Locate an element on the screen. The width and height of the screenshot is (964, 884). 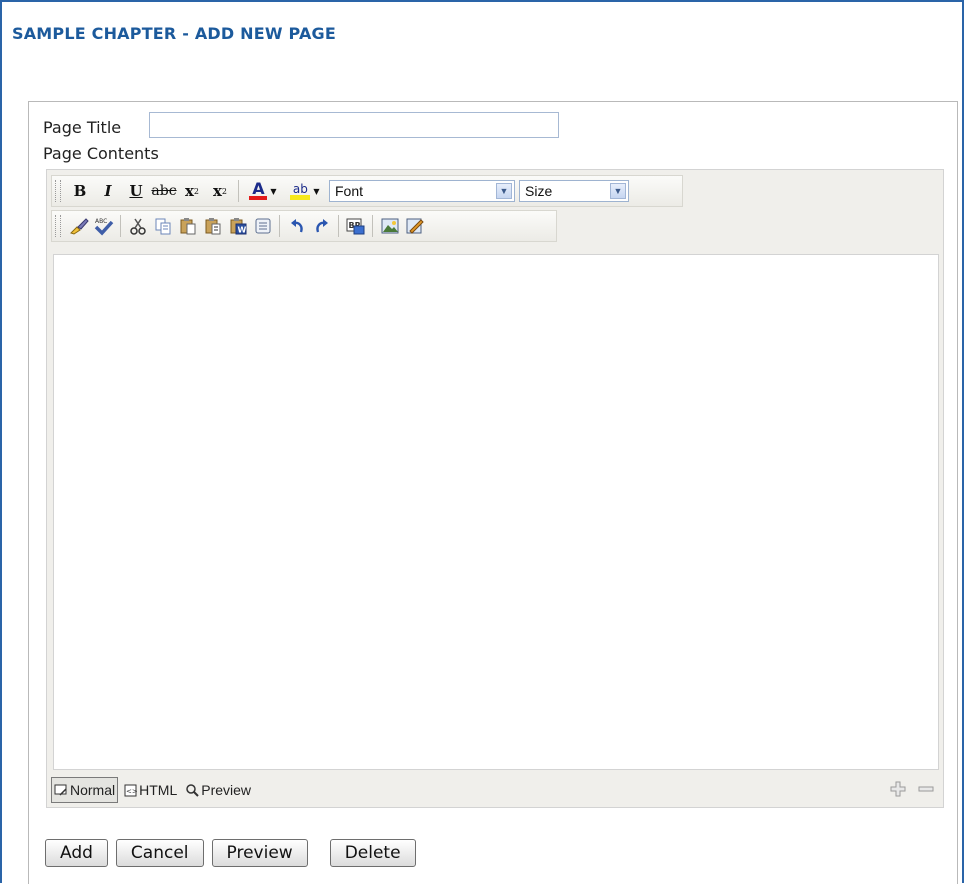
highlight-icon: ab is located at coordinates (300, 190).